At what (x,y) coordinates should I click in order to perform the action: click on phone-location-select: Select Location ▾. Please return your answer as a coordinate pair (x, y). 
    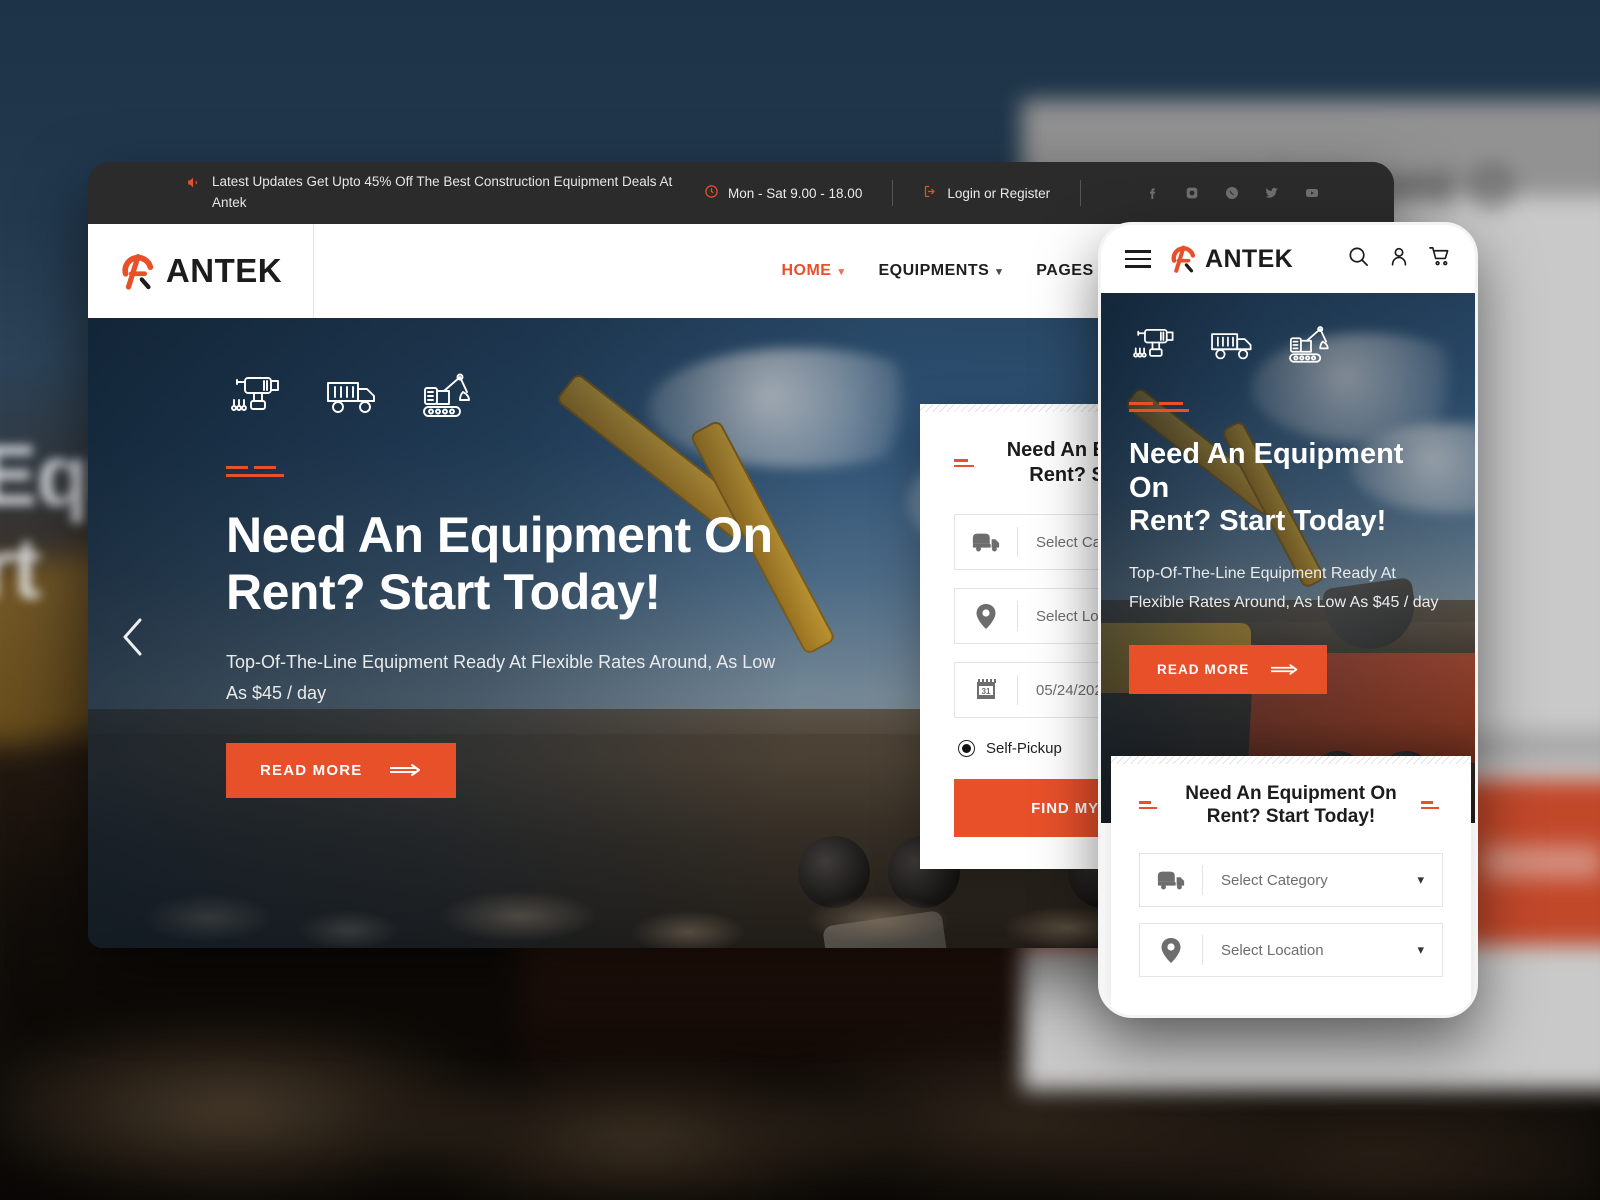
    Looking at the image, I should click on (1291, 950).